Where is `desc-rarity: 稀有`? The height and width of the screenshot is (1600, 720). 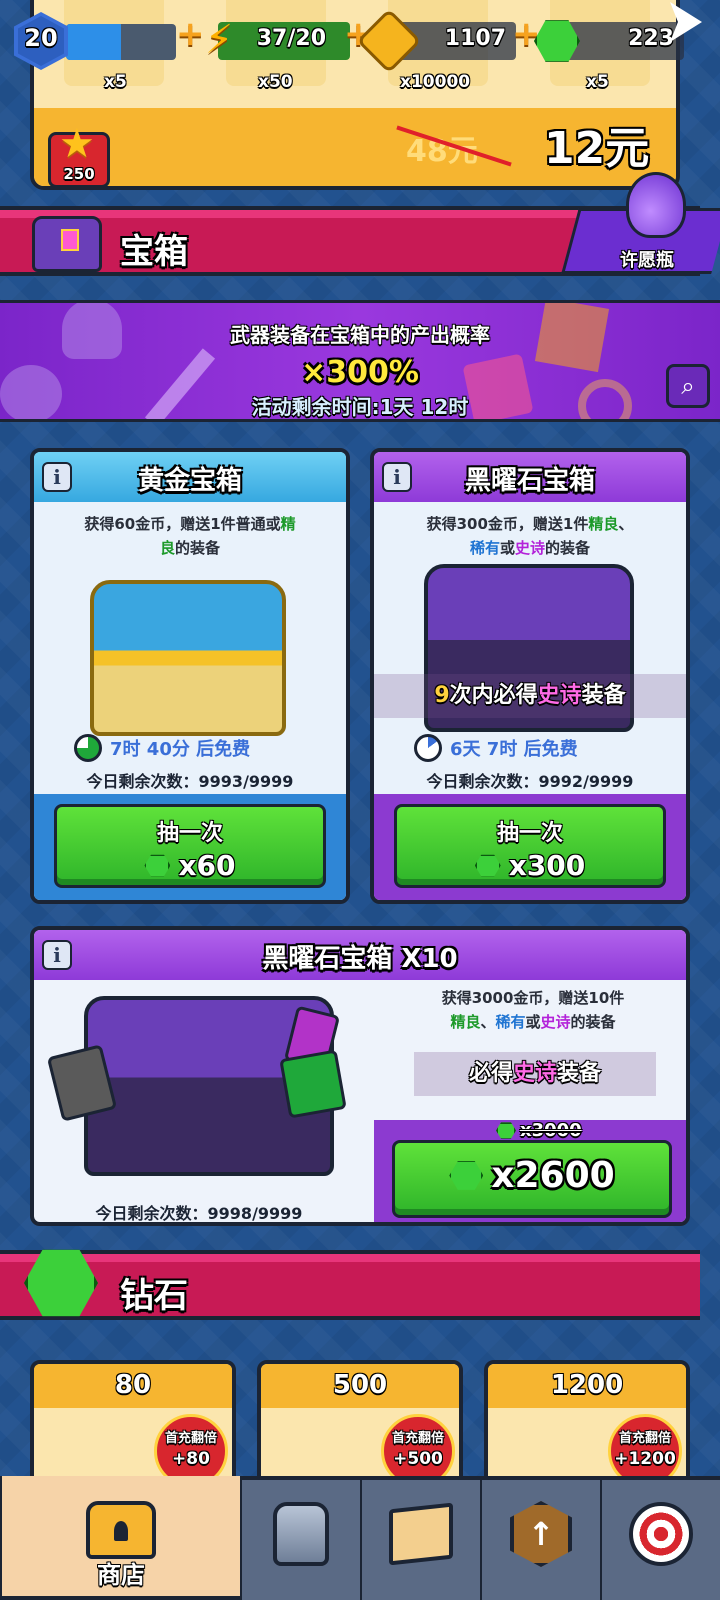
desc-rarity: 稀有 is located at coordinates (484, 548).